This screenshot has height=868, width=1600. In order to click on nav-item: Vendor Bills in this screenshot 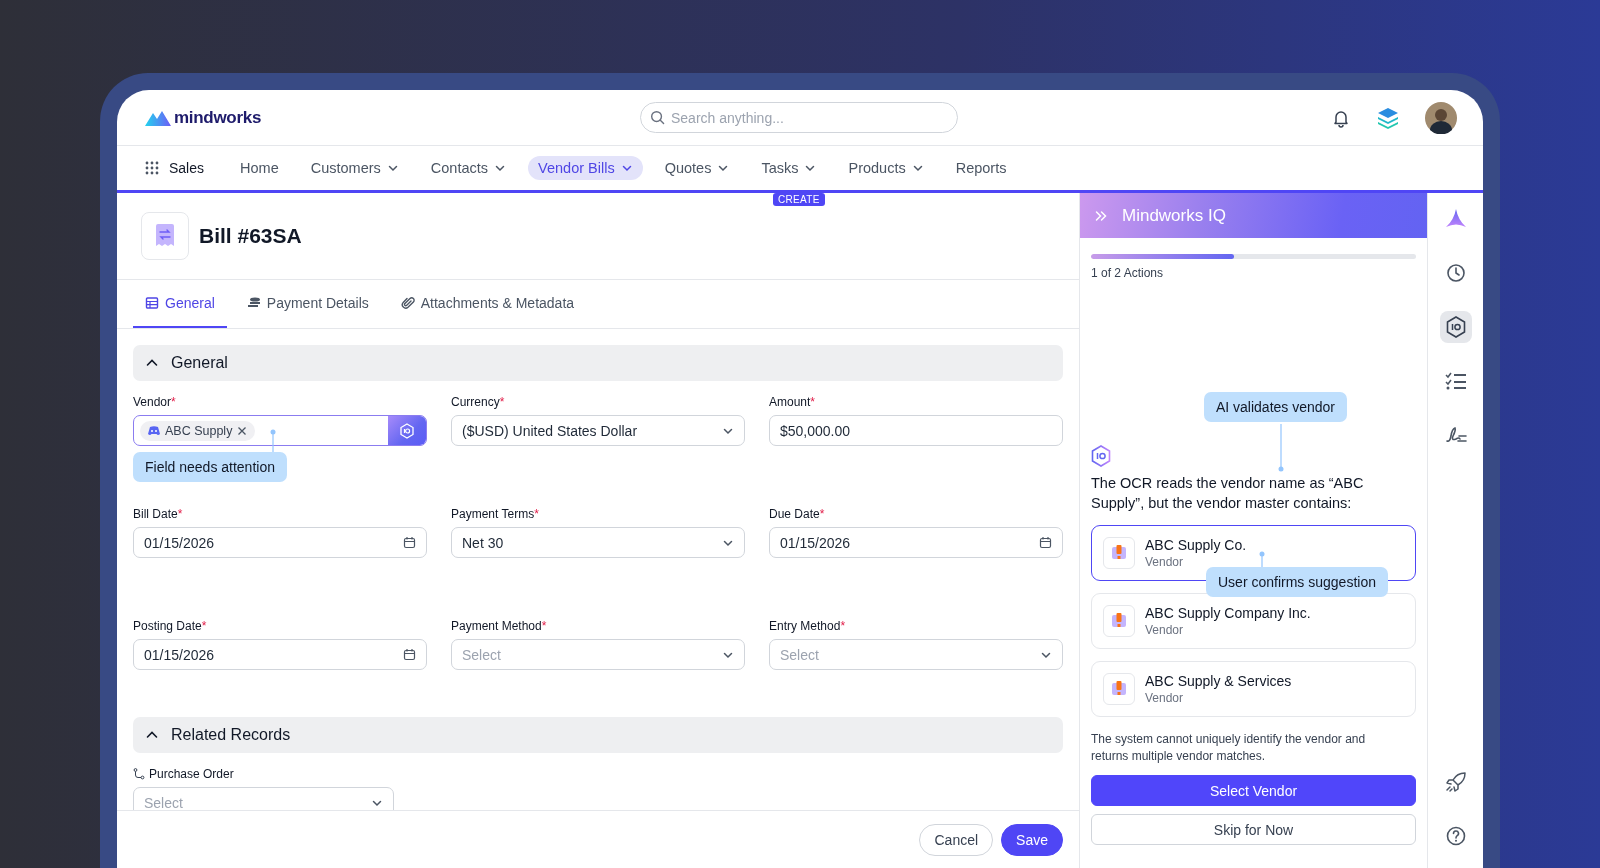, I will do `click(585, 168)`.